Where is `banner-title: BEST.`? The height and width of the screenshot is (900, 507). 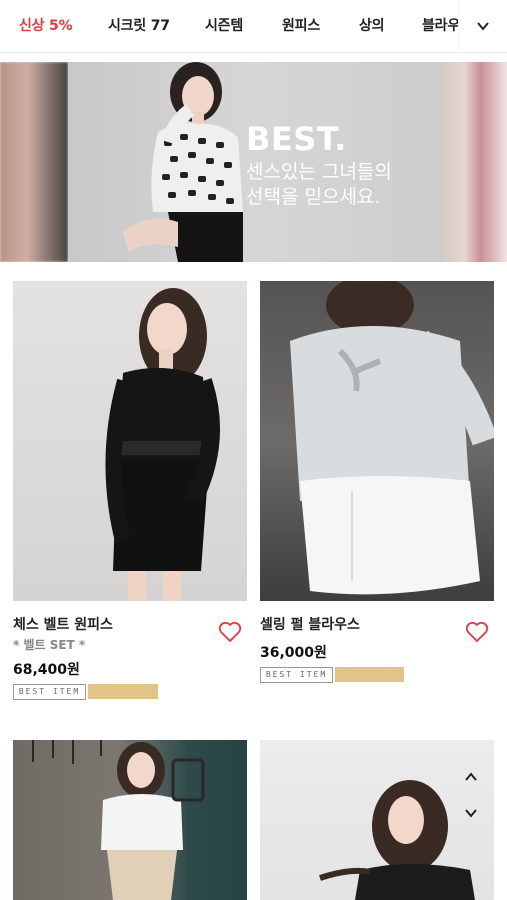
banner-title: BEST. is located at coordinates (296, 139).